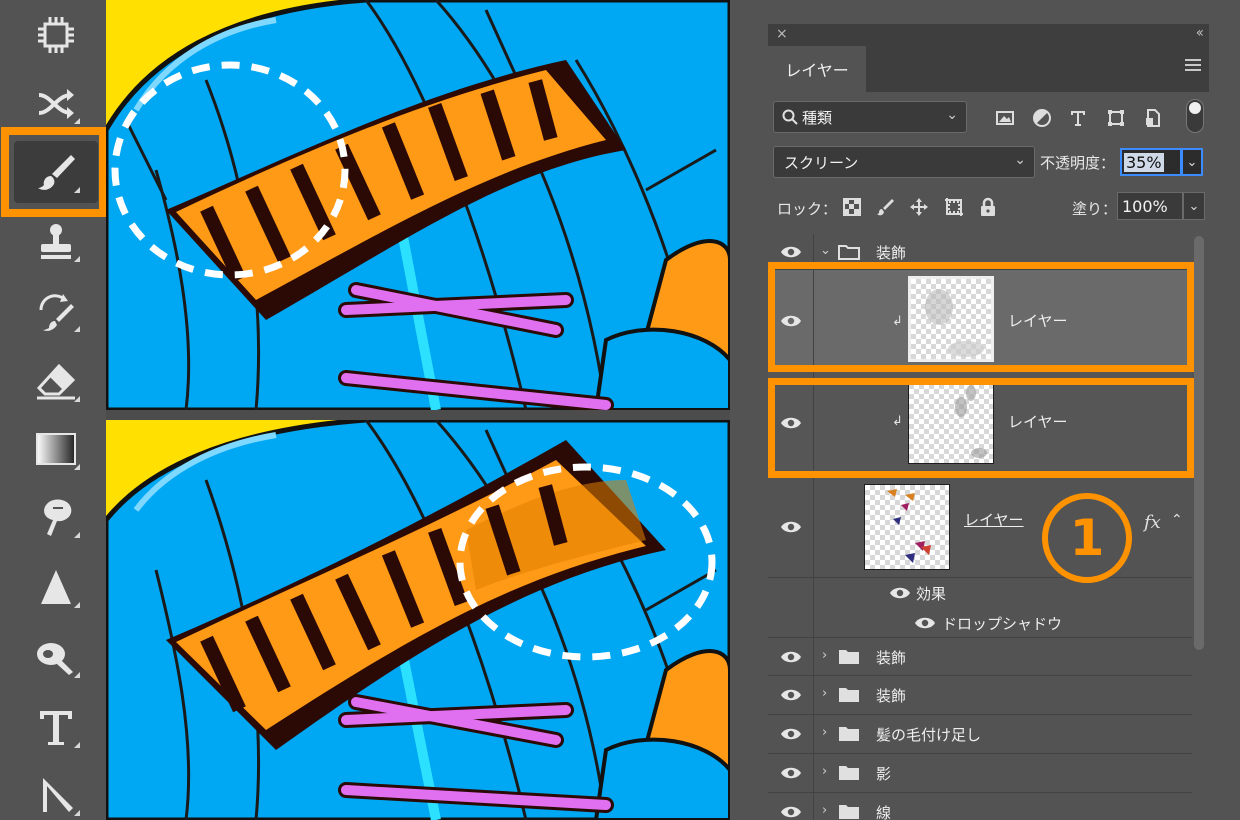 This screenshot has width=1240, height=820. Describe the element at coordinates (749, 410) in the screenshot. I see `panel-gutter` at that location.